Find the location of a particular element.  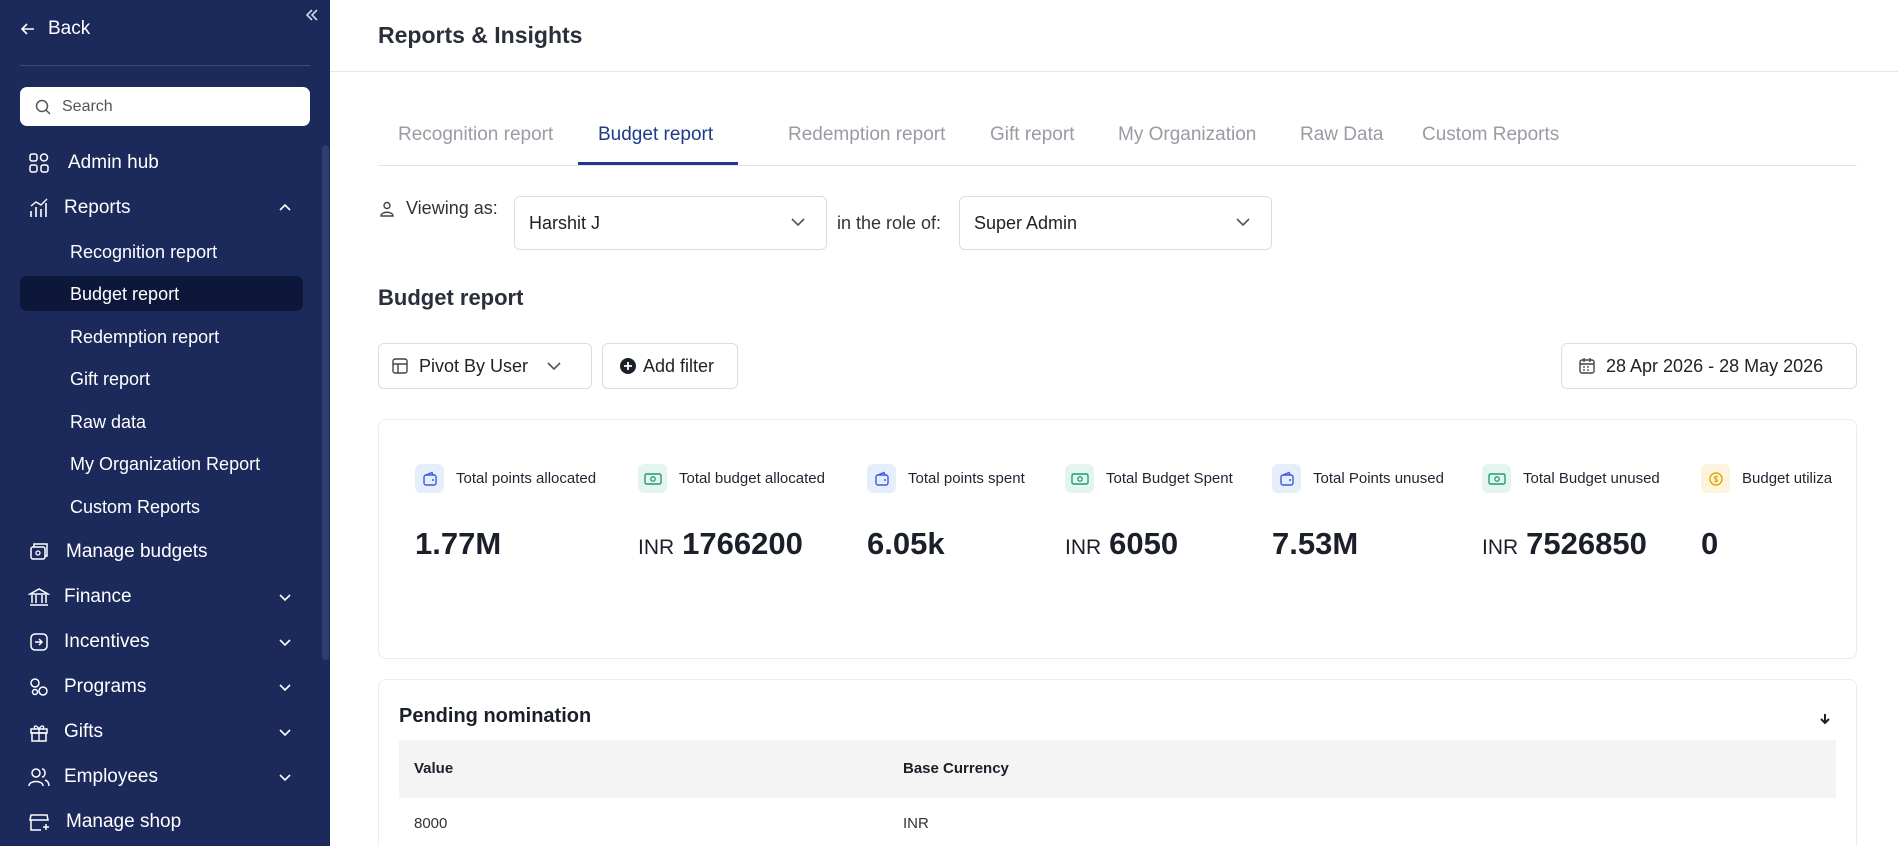

budget-icon is located at coordinates (39, 551).